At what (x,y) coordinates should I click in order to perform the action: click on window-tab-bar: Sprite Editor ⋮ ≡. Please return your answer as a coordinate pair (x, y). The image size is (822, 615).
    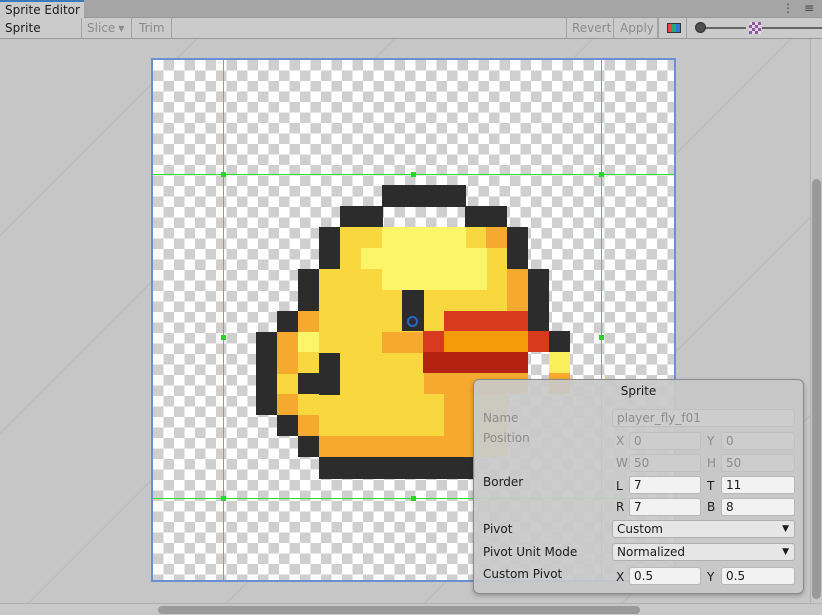
    Looking at the image, I should click on (411, 9).